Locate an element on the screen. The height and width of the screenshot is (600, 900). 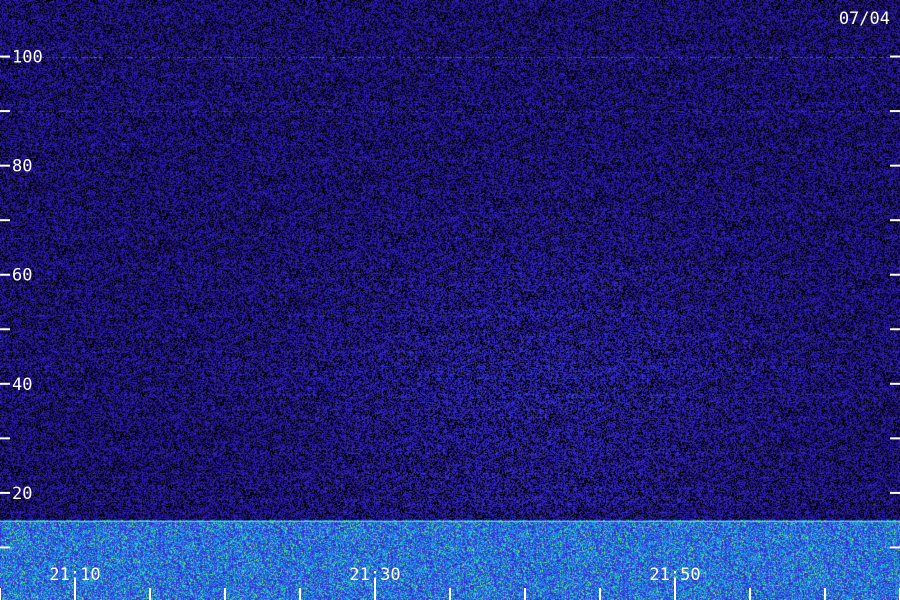
y-axis-ticks-right is located at coordinates (895, 302).